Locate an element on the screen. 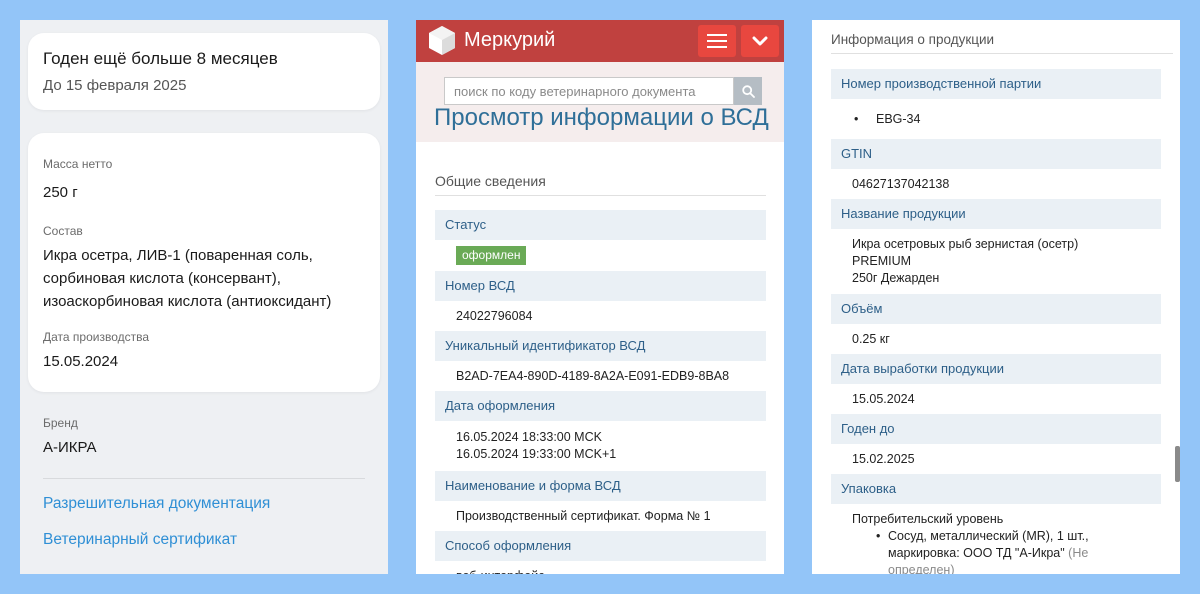 Image resolution: width=1200 pixels, height=594 pixels. production-date-label: Дата выработки продукции is located at coordinates (996, 369).